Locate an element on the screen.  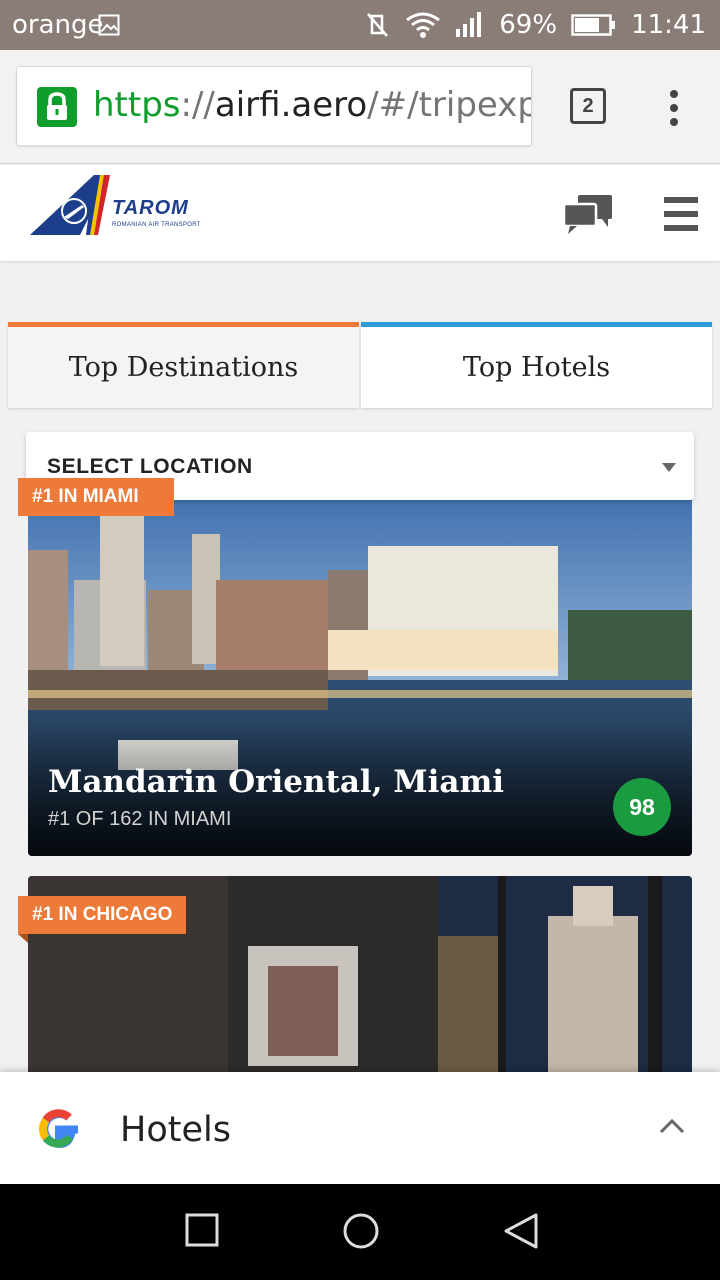
hotel-title: Mandarin Oriental, Miami is located at coordinates (276, 782).